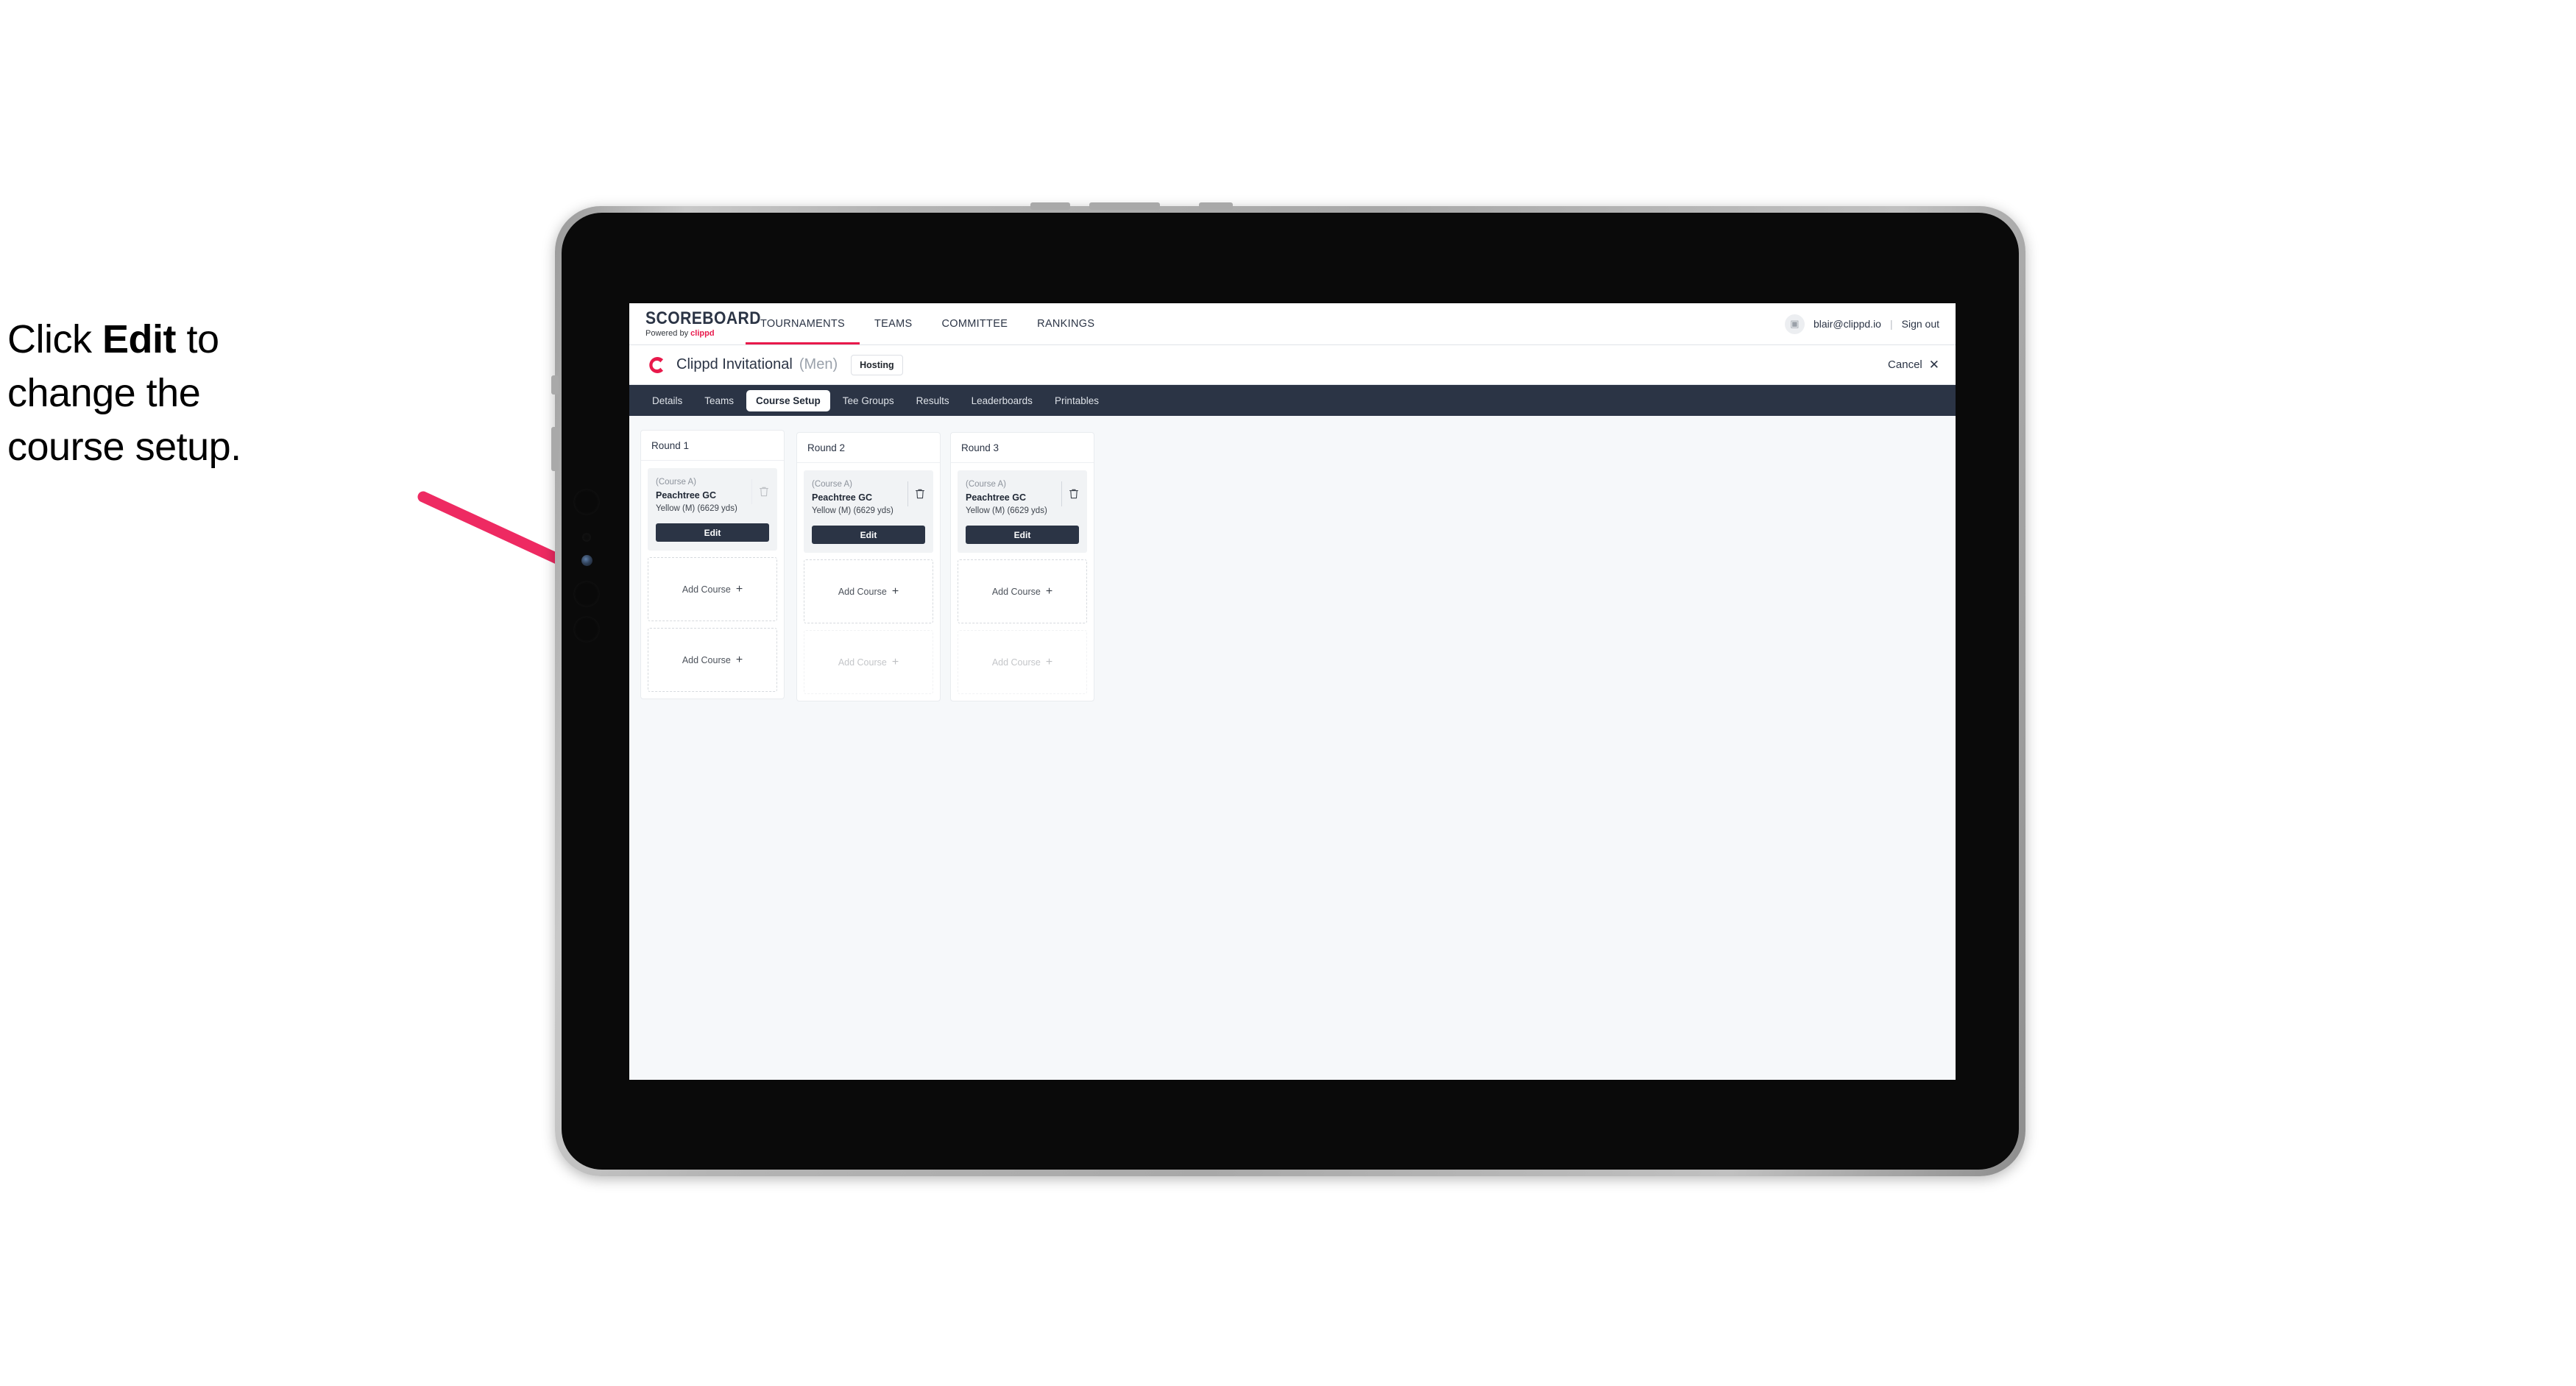  What do you see at coordinates (1794, 324) in the screenshot?
I see `avatar: ▣` at bounding box center [1794, 324].